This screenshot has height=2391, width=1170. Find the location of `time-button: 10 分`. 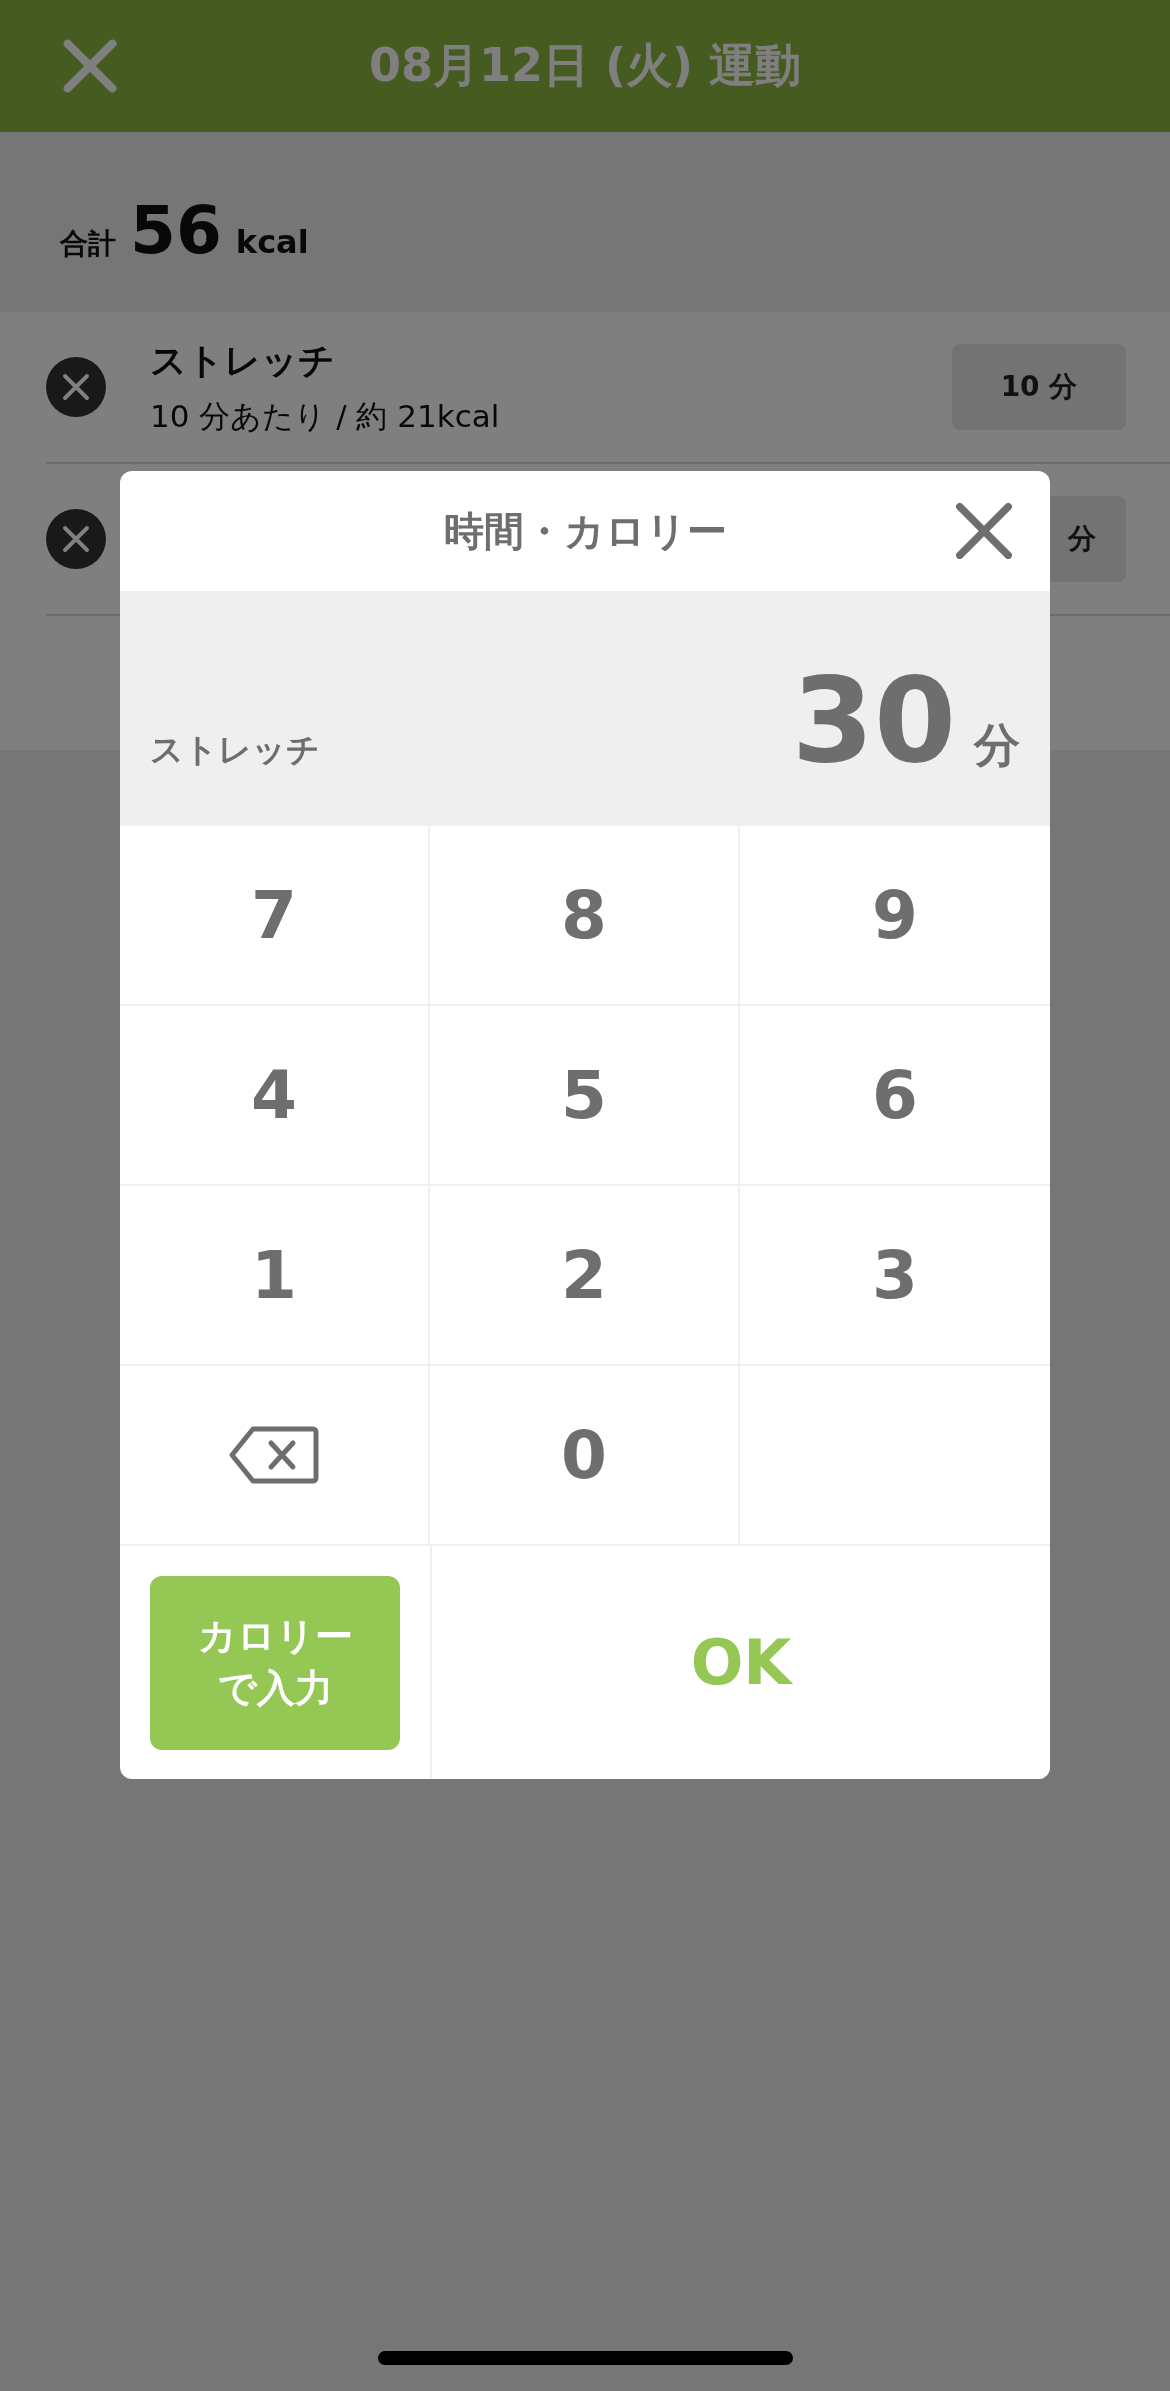

time-button: 10 分 is located at coordinates (1039, 387).